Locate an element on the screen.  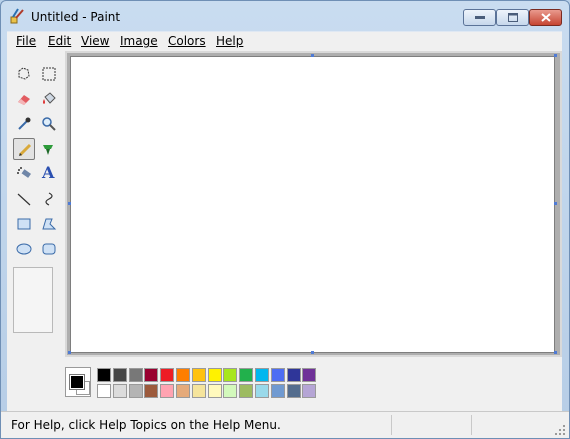
current-colors-box is located at coordinates (78, 382).